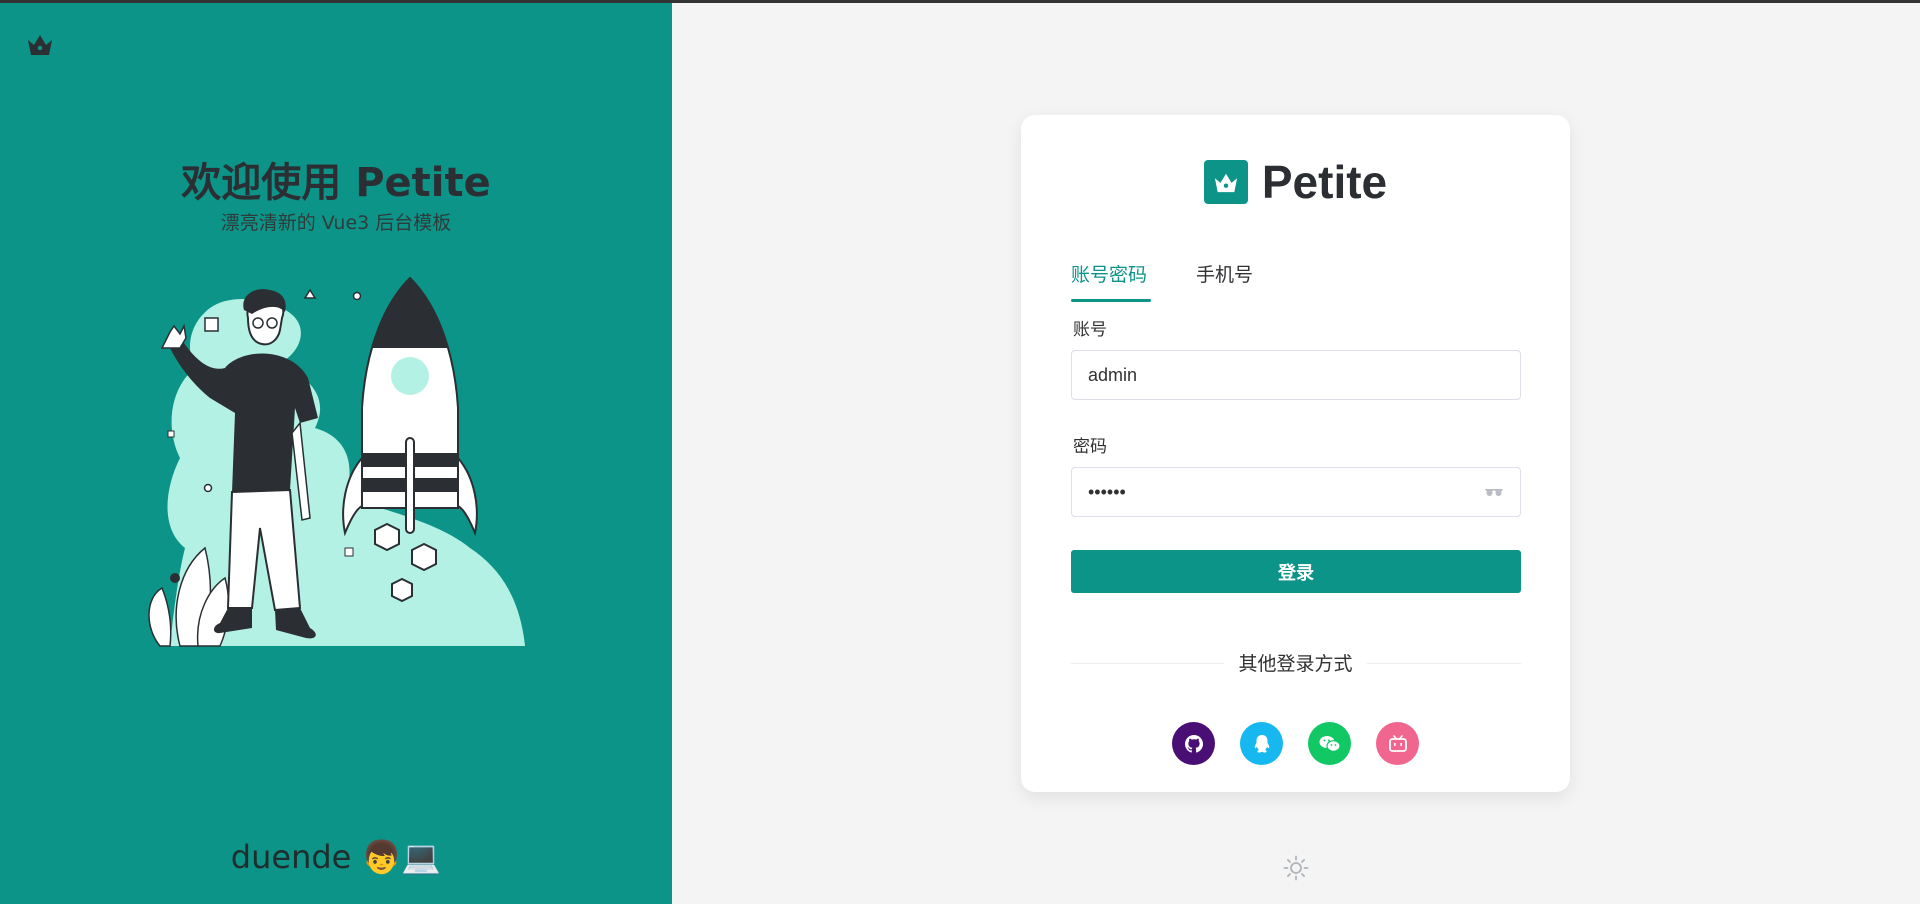  Describe the element at coordinates (336, 461) in the screenshot. I see `astronaut-rocket-illustration` at that location.